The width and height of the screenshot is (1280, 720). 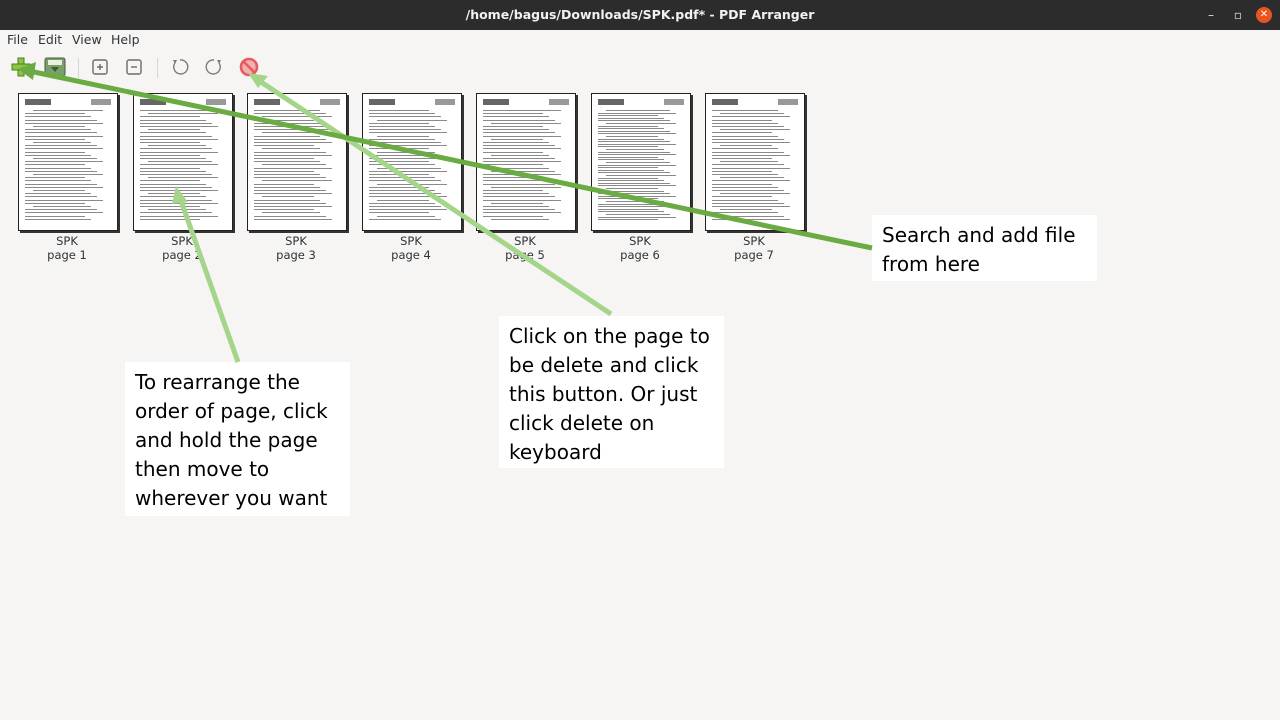 What do you see at coordinates (100, 67) in the screenshot?
I see `zoom-in-icon` at bounding box center [100, 67].